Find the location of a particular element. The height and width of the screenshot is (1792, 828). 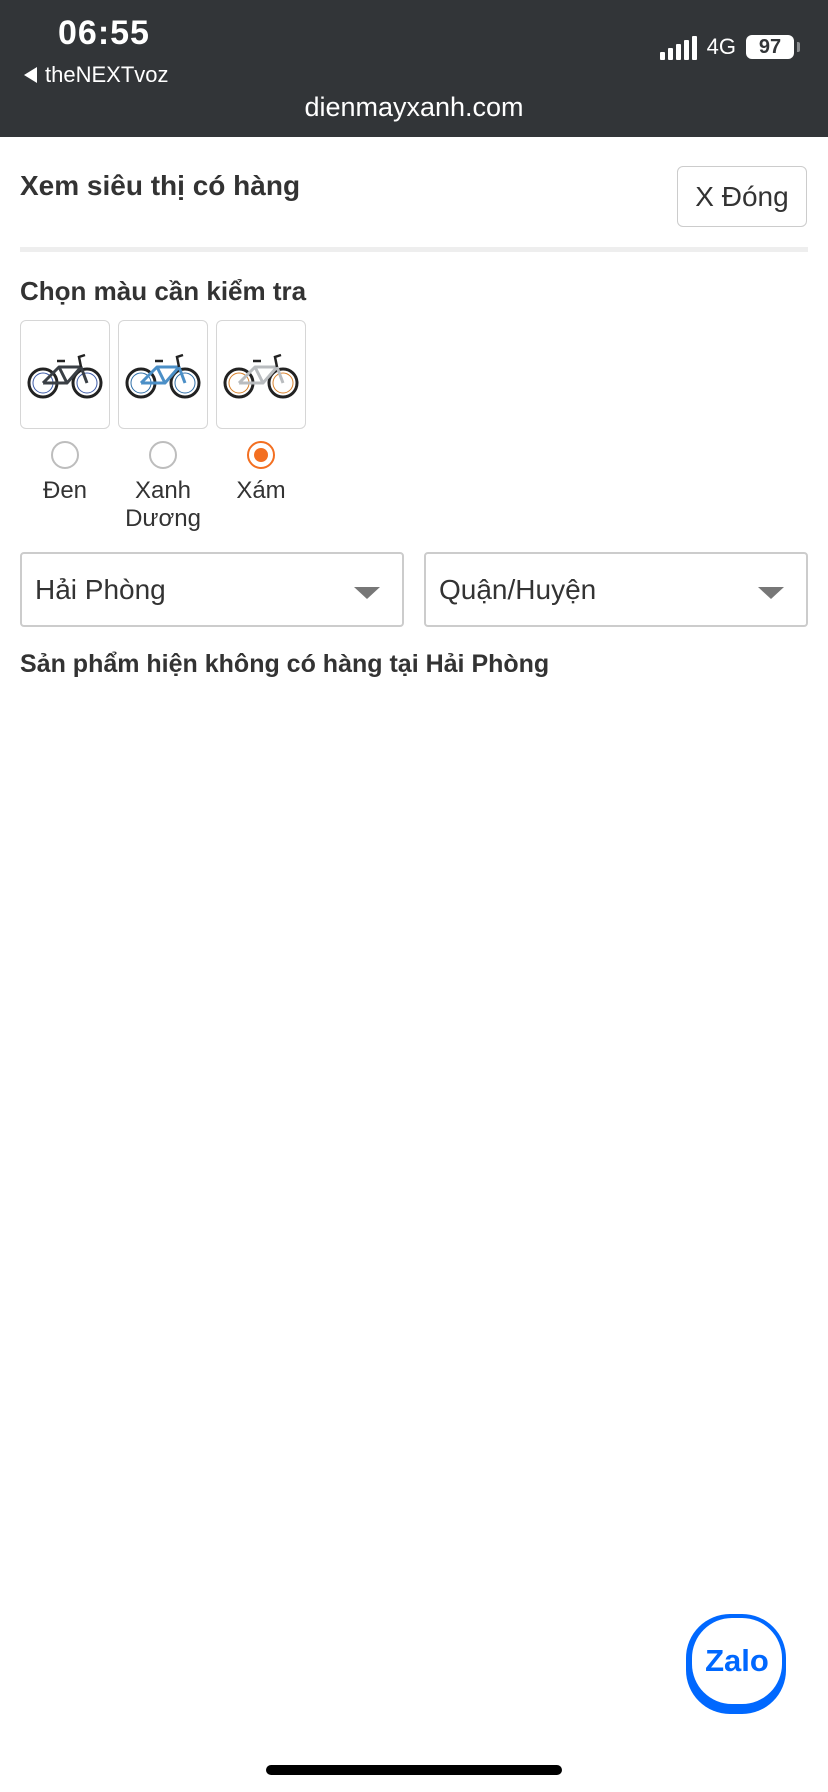

province-select-value: Hải Phòng is located at coordinates (100, 589).